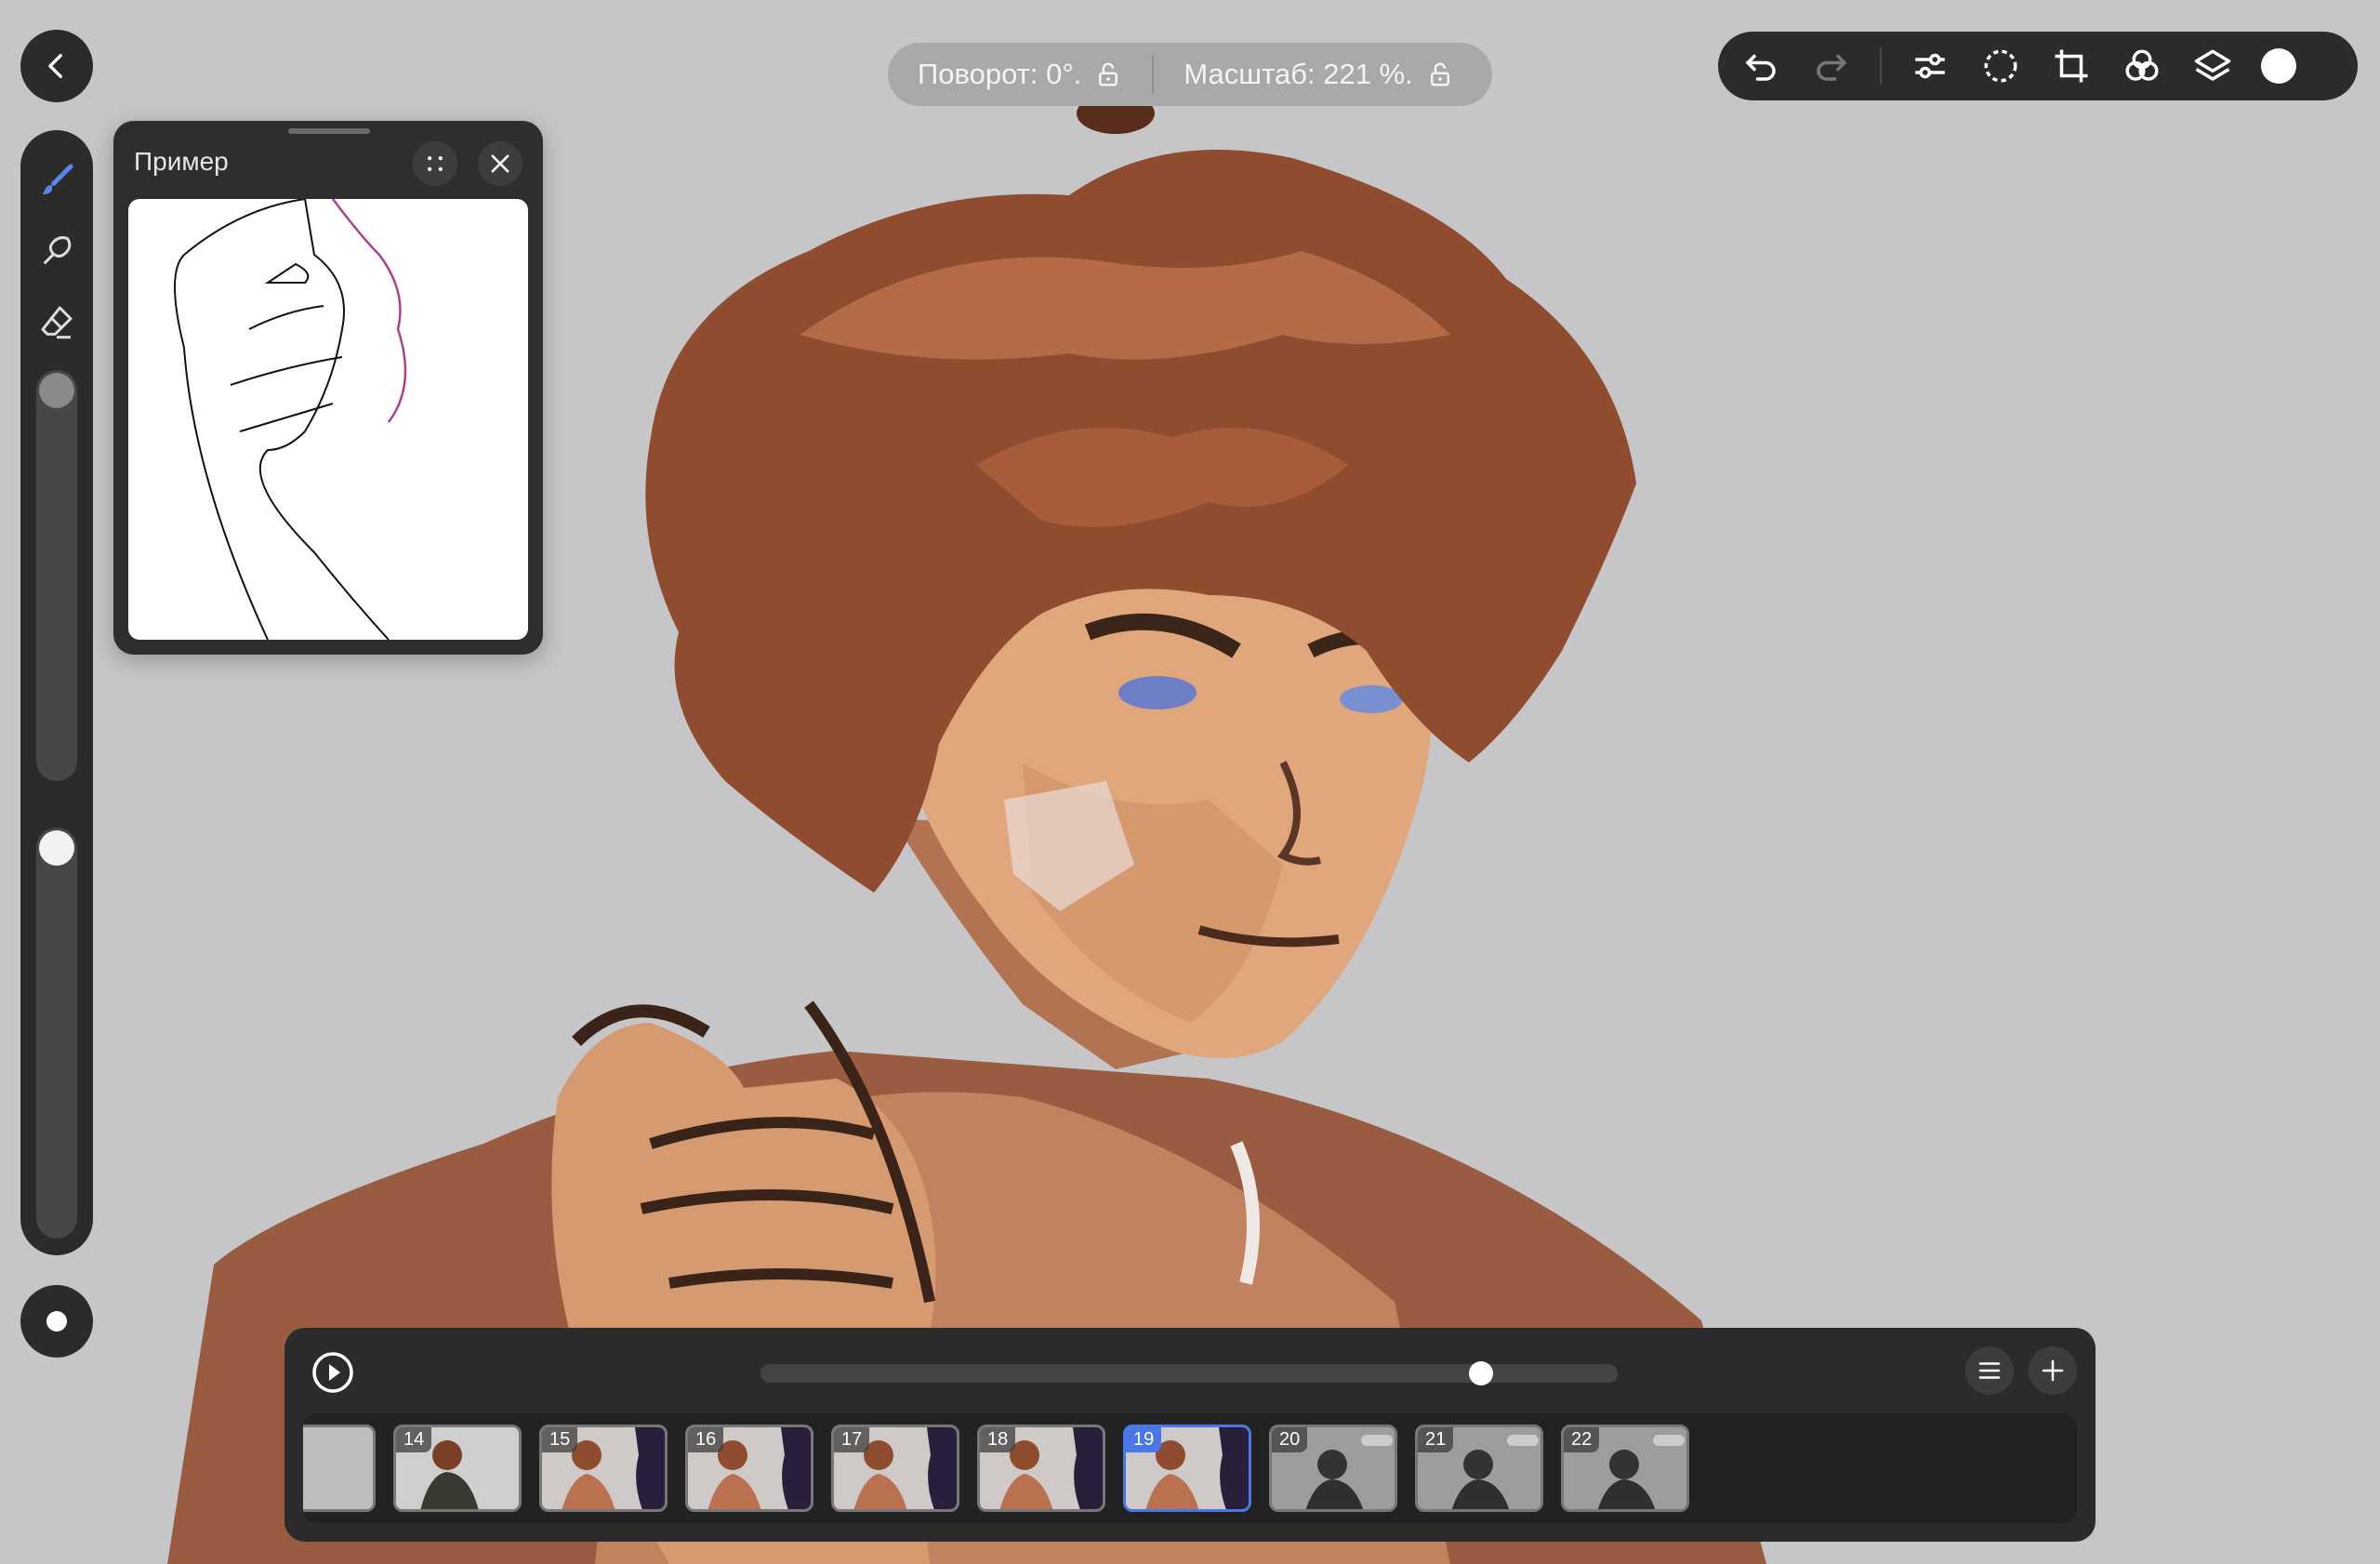 The image size is (2380, 1564). What do you see at coordinates (1187, 1468) in the screenshot?
I see `frame-thumbnail-active: 19` at bounding box center [1187, 1468].